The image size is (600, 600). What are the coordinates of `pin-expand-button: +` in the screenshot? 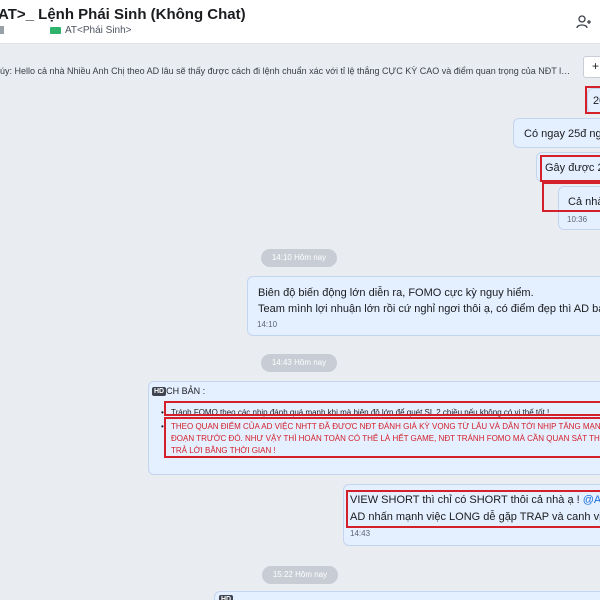 It's located at (591, 67).